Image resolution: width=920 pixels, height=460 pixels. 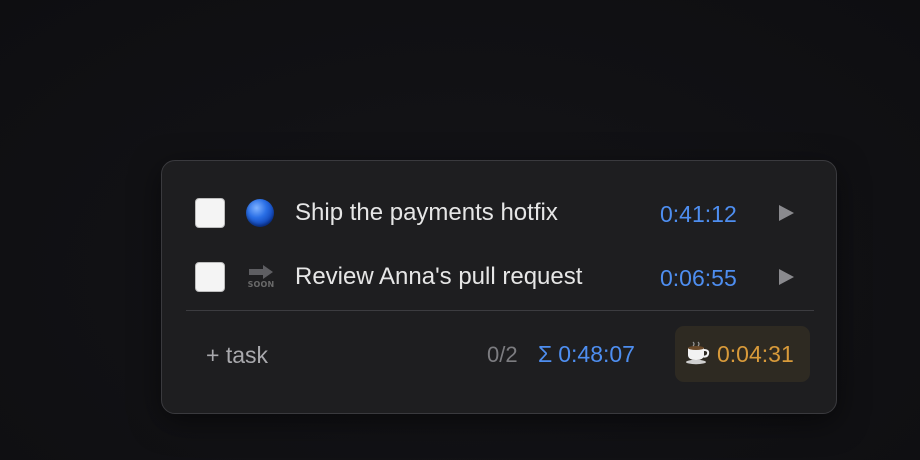 I want to click on soon-arrow-icon: SOON, so click(x=261, y=278).